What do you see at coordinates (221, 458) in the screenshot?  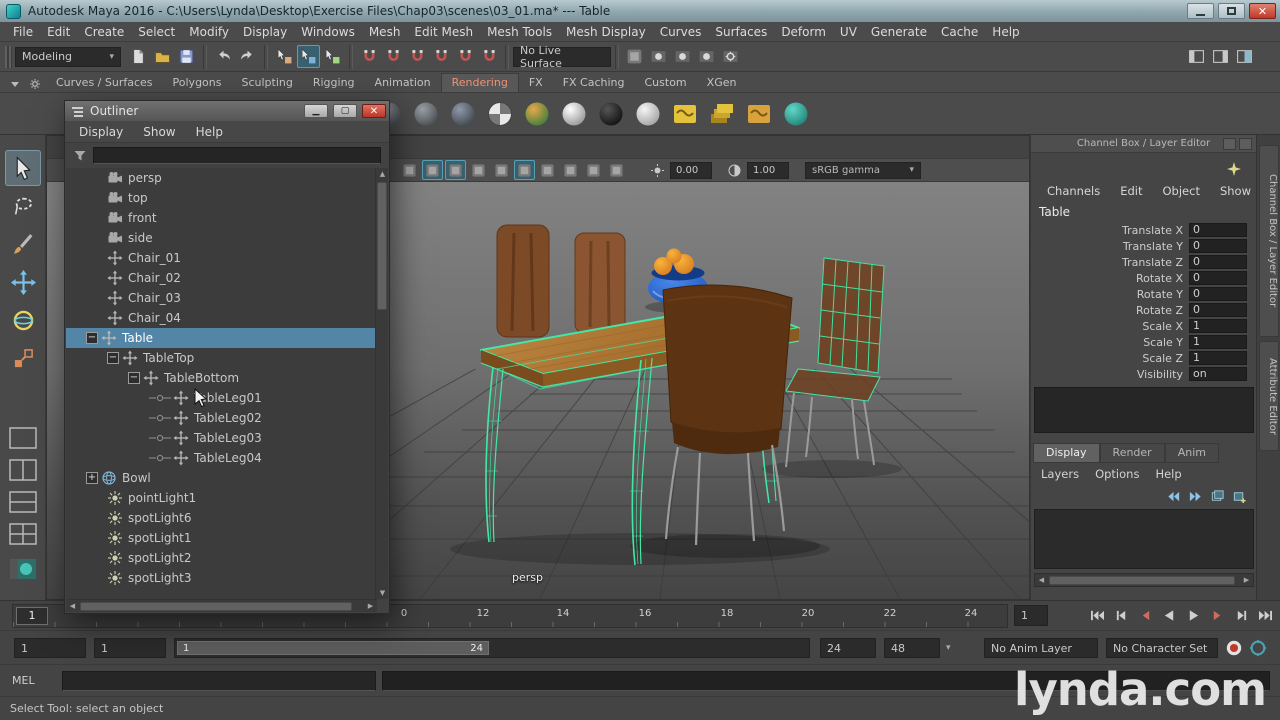 I see `outliner-item-tableleg04: TableLeg04` at bounding box center [221, 458].